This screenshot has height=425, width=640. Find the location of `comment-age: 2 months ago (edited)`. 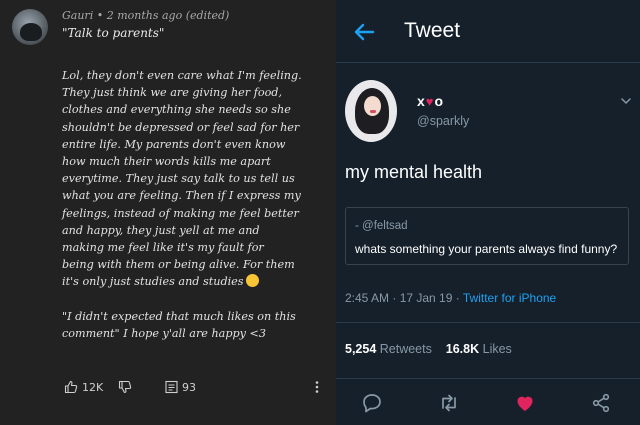

comment-age: 2 months ago (edited) is located at coordinates (168, 15).